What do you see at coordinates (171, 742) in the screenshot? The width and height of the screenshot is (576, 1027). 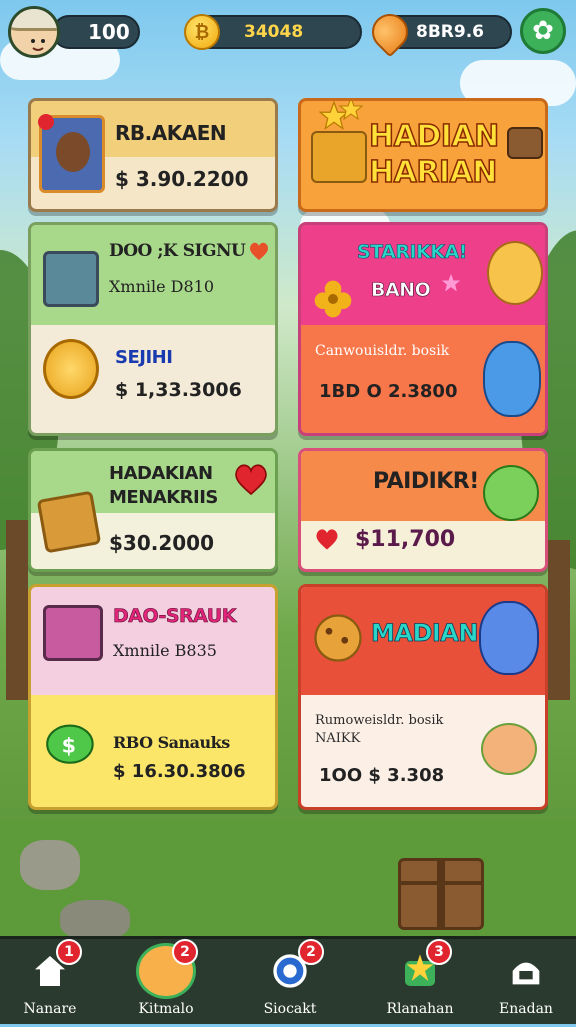 I see `card-tag: RBO Sanauks` at bounding box center [171, 742].